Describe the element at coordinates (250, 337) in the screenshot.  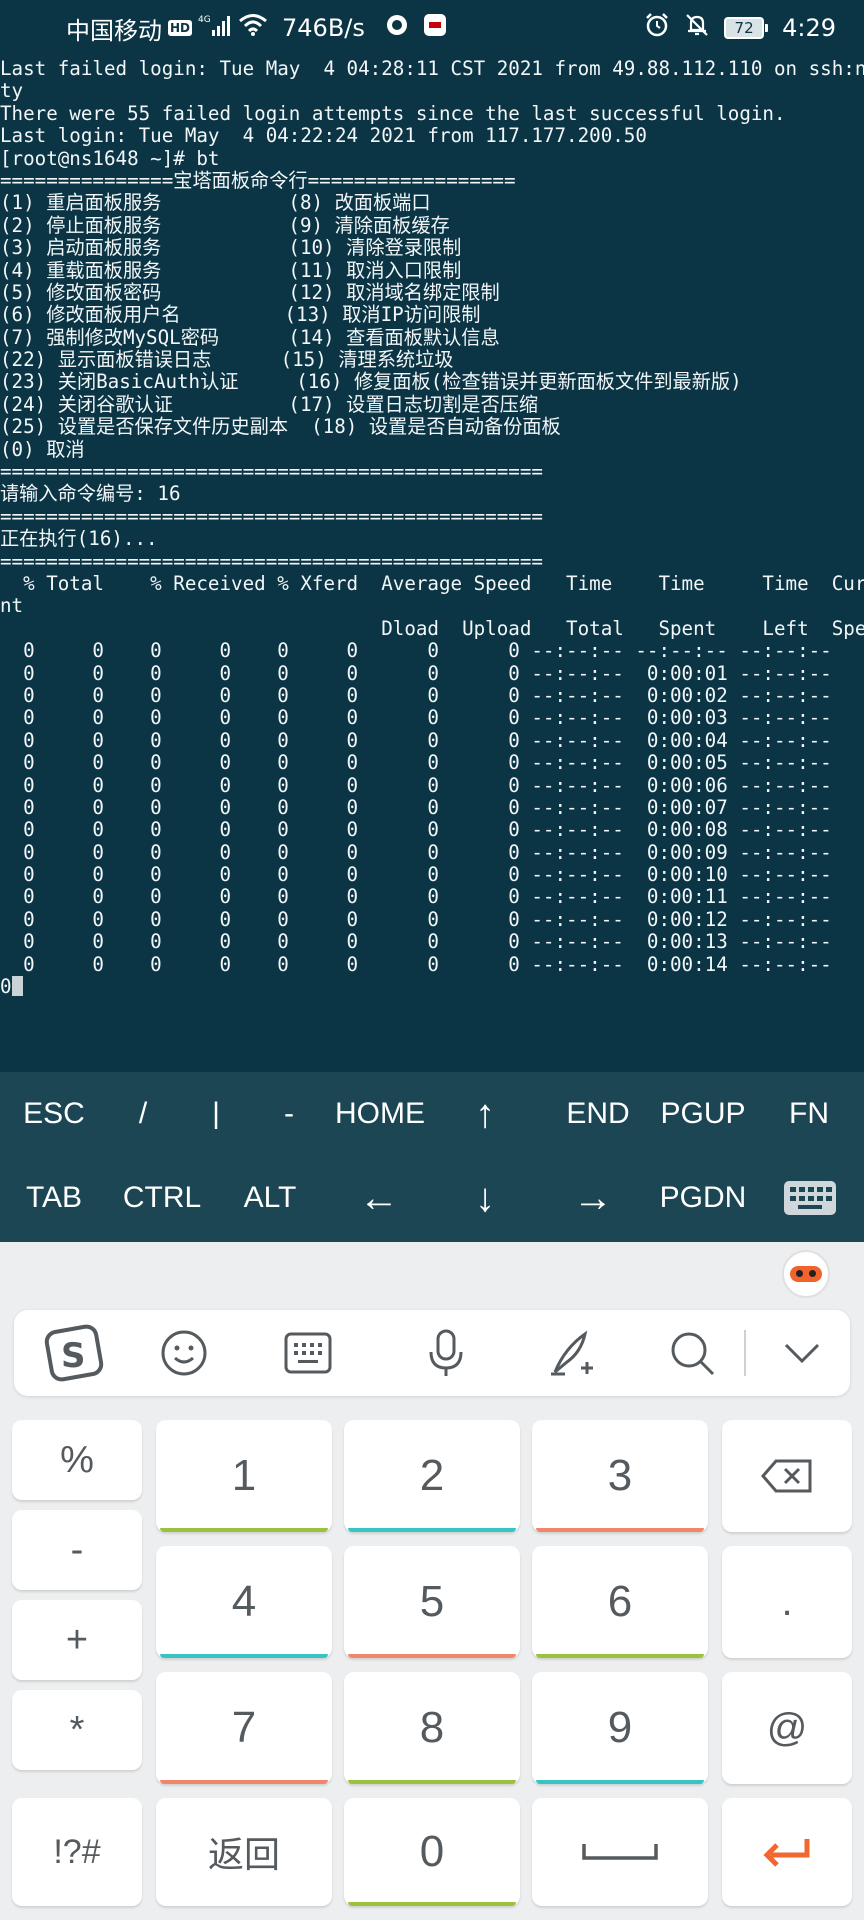
I see `terminal-line: (7) 强制修改MySQL密码 (14) 查看面板默认信息` at that location.